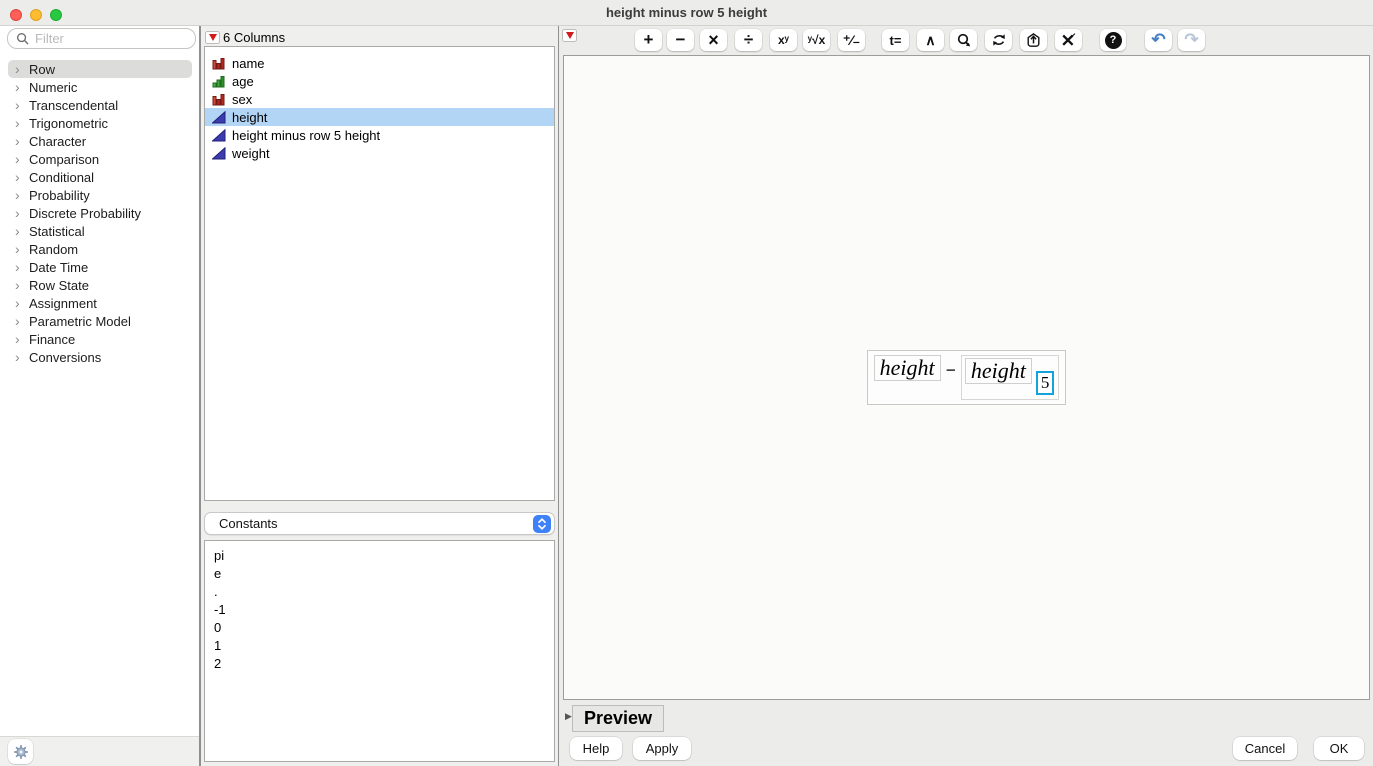 This screenshot has width=1373, height=766. Describe the element at coordinates (1045, 383) in the screenshot. I see `row-subscript-selected: 5` at that location.